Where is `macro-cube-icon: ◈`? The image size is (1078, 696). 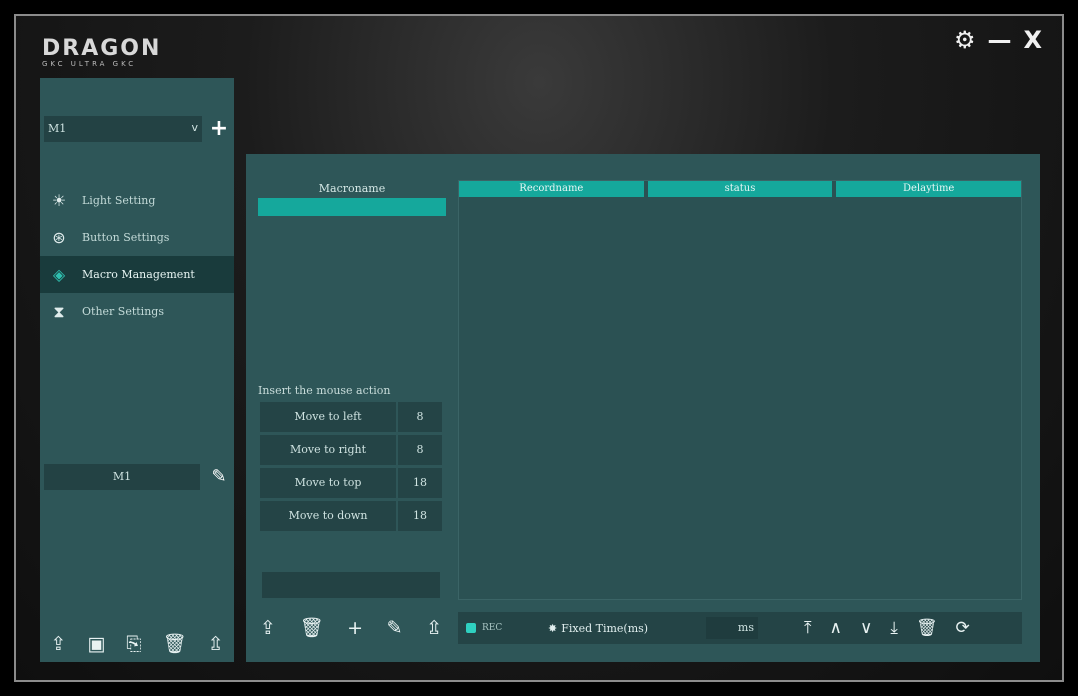
macro-cube-icon: ◈ is located at coordinates (59, 274).